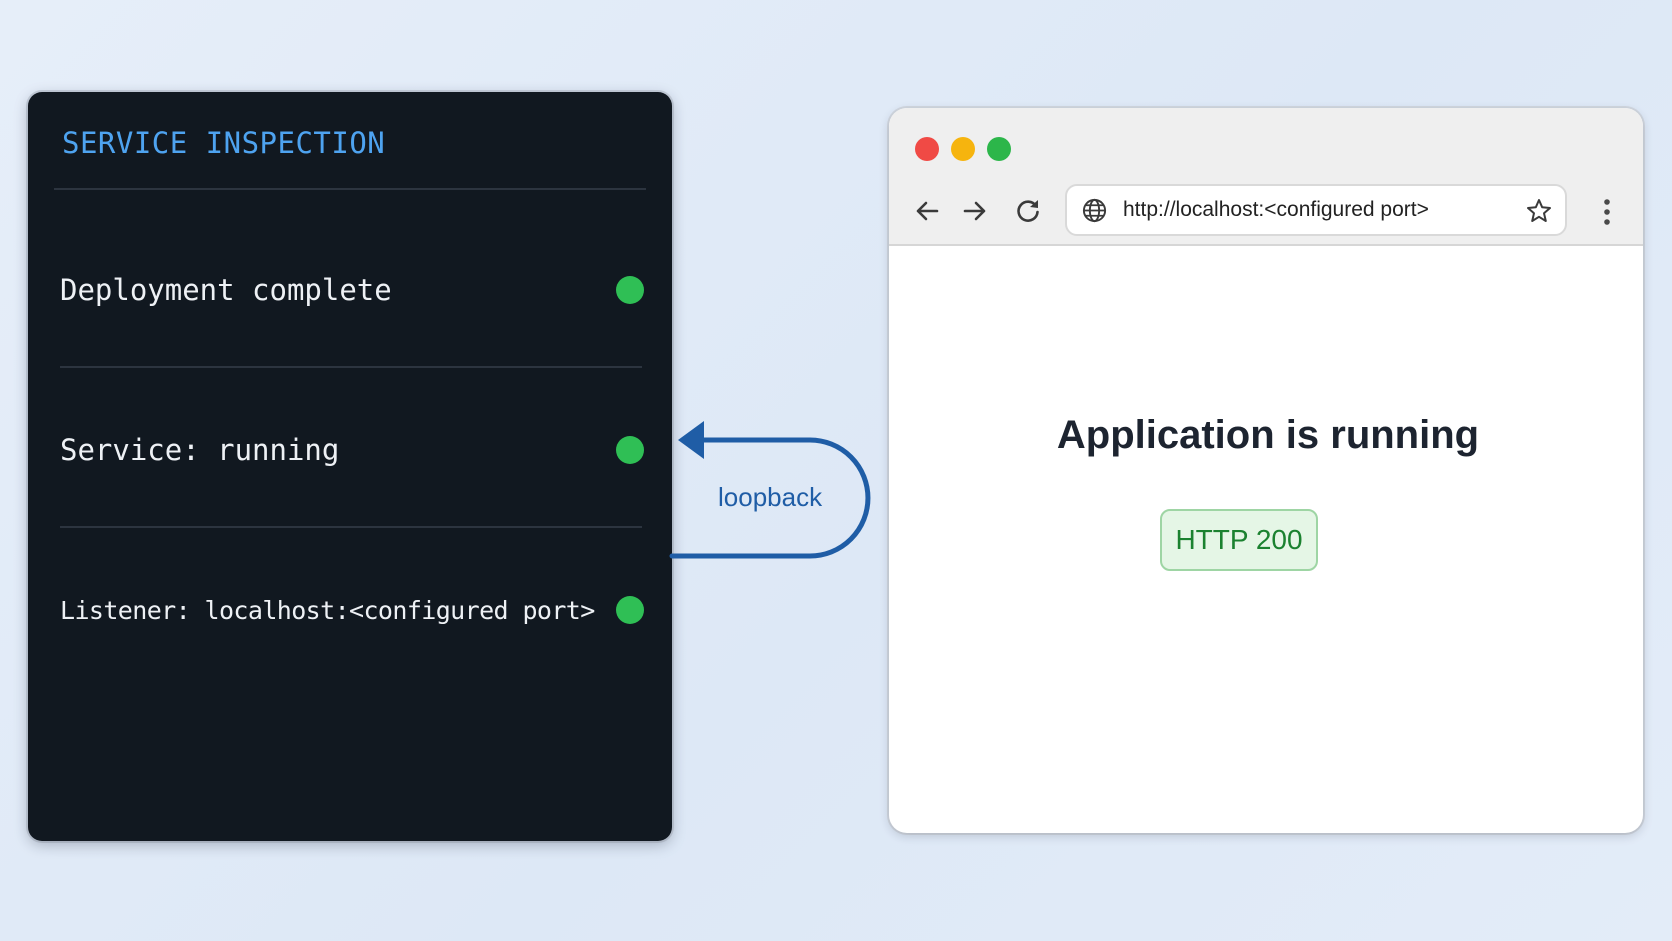 The height and width of the screenshot is (941, 1672). I want to click on back-button, so click(927, 211).